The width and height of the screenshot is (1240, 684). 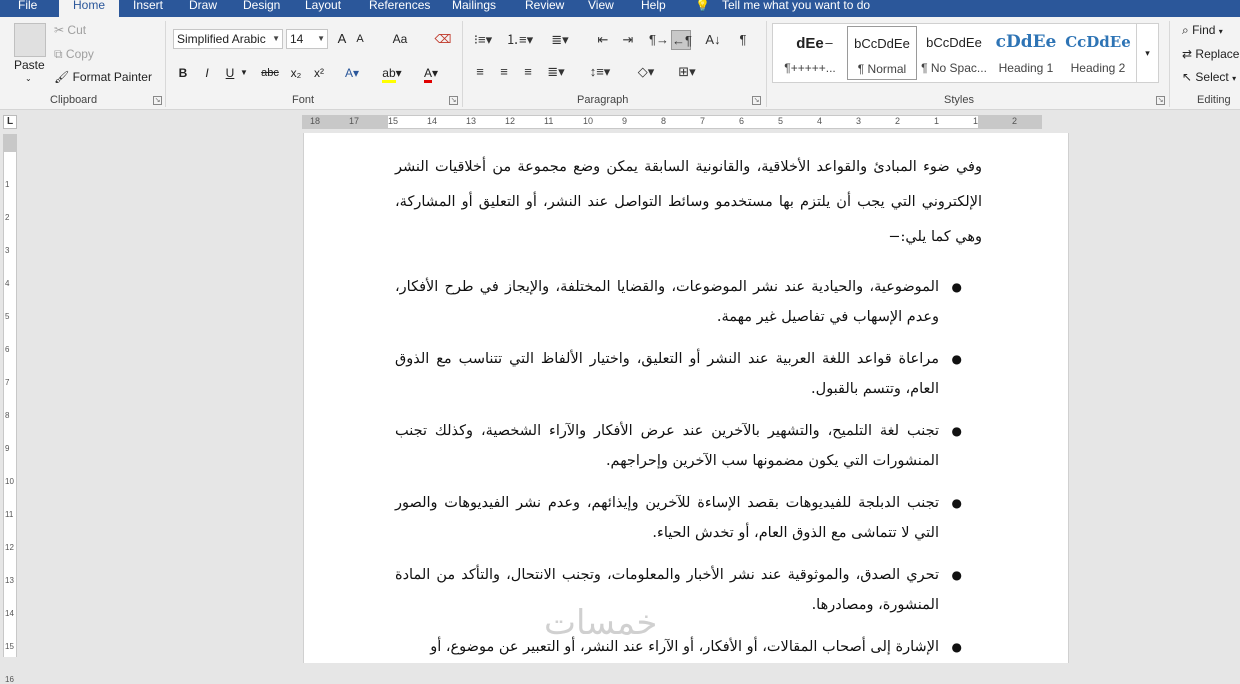 I want to click on font-launcher-icon: ↘, so click(x=453, y=100).